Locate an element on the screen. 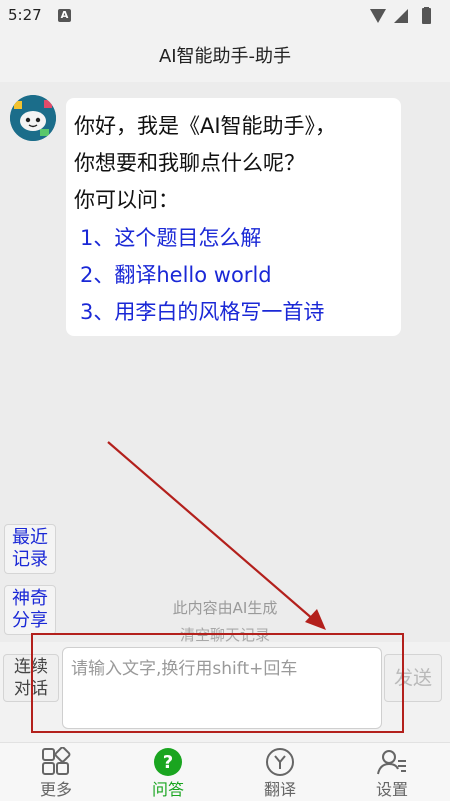 This screenshot has width=450, height=801. continuous-dialog-label: 连续 is located at coordinates (31, 667).